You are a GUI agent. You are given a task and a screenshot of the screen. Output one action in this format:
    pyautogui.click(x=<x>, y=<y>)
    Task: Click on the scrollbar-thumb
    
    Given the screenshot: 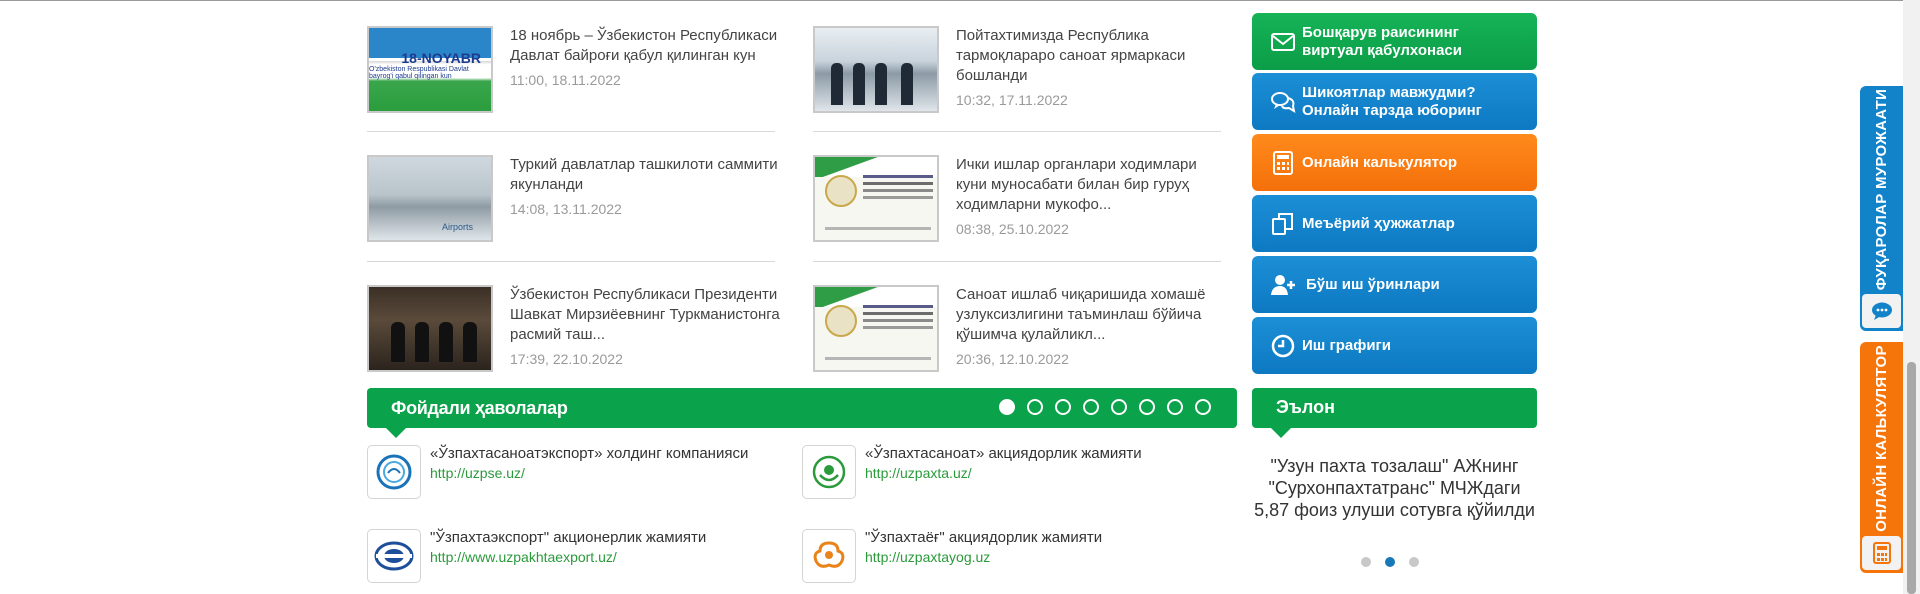 What is the action you would take?
    pyautogui.click(x=1911, y=478)
    